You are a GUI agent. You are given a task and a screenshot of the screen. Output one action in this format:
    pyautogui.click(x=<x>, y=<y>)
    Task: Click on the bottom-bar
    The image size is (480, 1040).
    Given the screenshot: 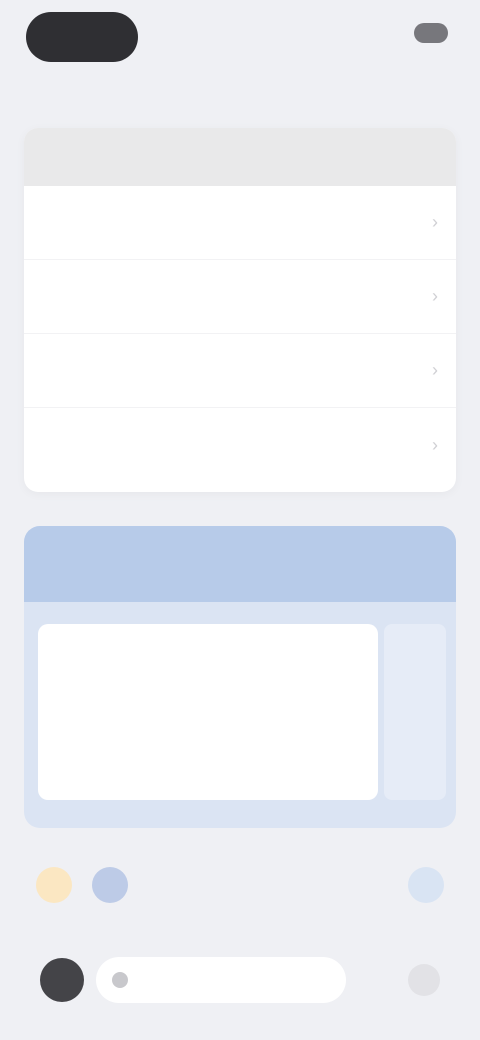 What is the action you would take?
    pyautogui.click(x=240, y=980)
    